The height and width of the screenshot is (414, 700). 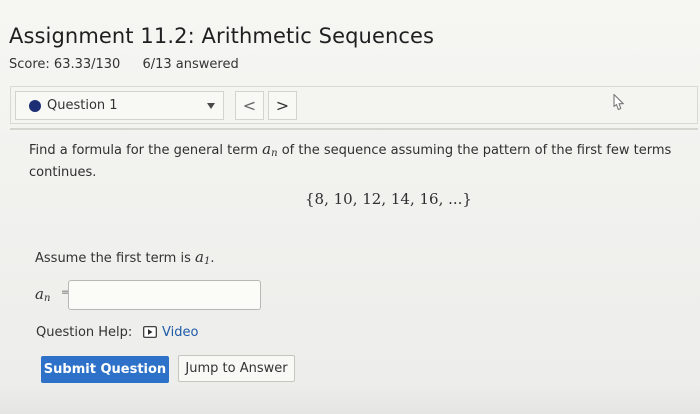 I want to click on jump-to-answer-button: Jump to Answer, so click(x=236, y=368).